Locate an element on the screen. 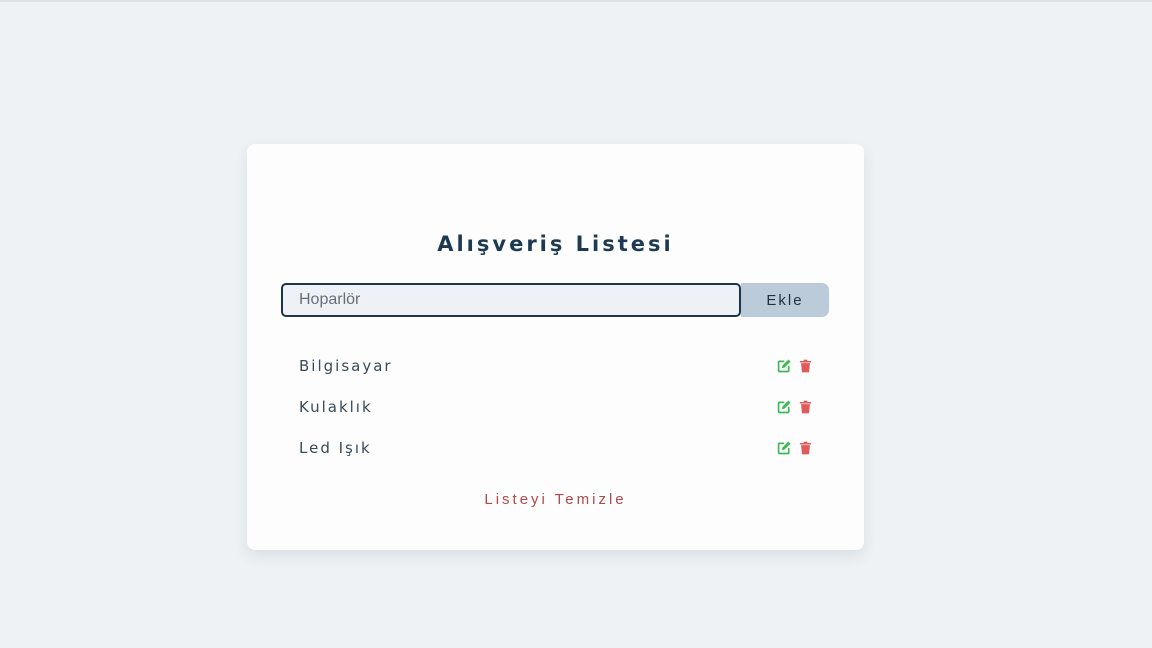 The height and width of the screenshot is (648, 1152). shopping-list: Bilgisayar Kulaklık Led Işık is located at coordinates (556, 416).